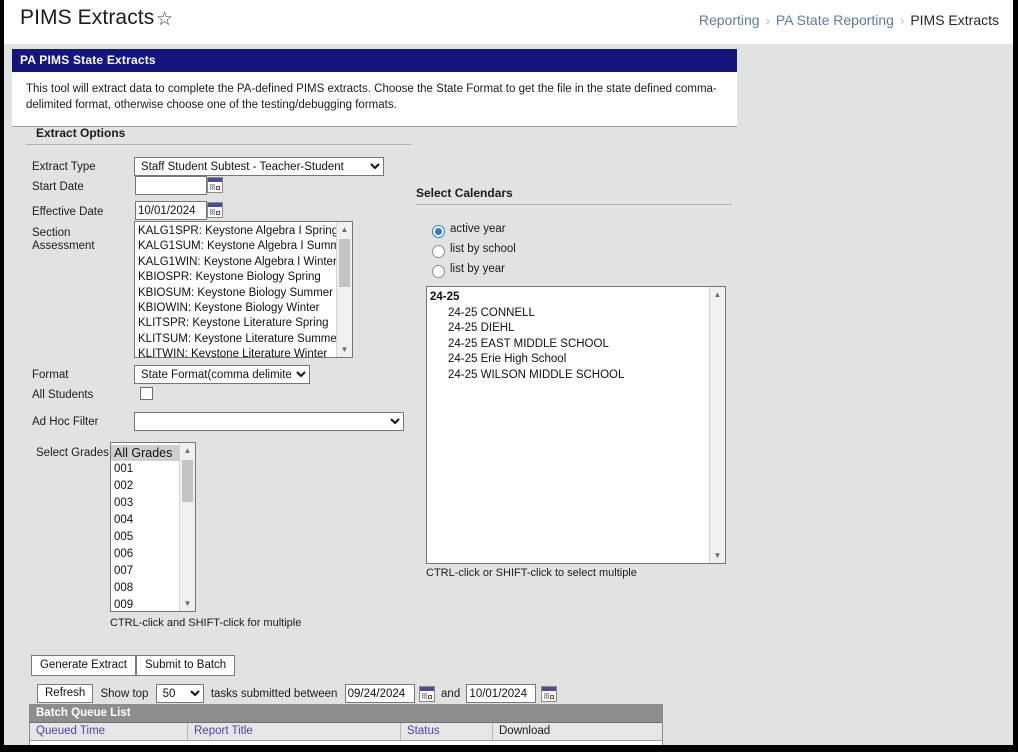 The image size is (1018, 752). I want to click on page-title: PIMS Extracts, so click(87, 17).